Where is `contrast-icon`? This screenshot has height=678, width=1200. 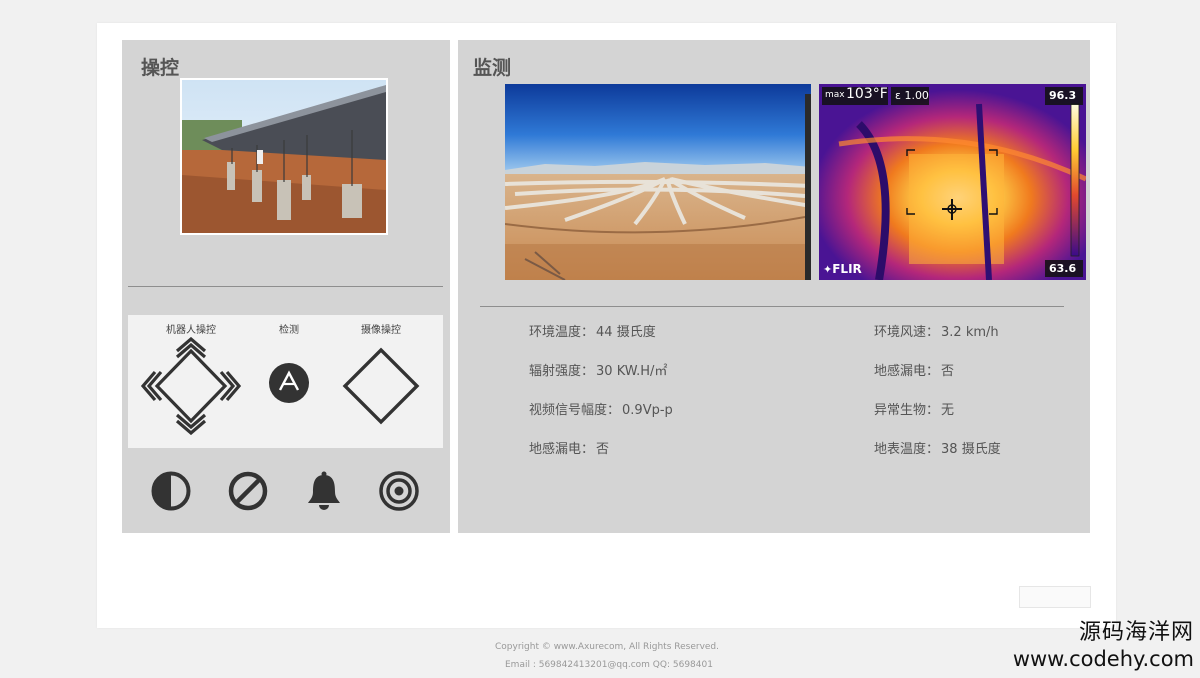
contrast-icon is located at coordinates (171, 491).